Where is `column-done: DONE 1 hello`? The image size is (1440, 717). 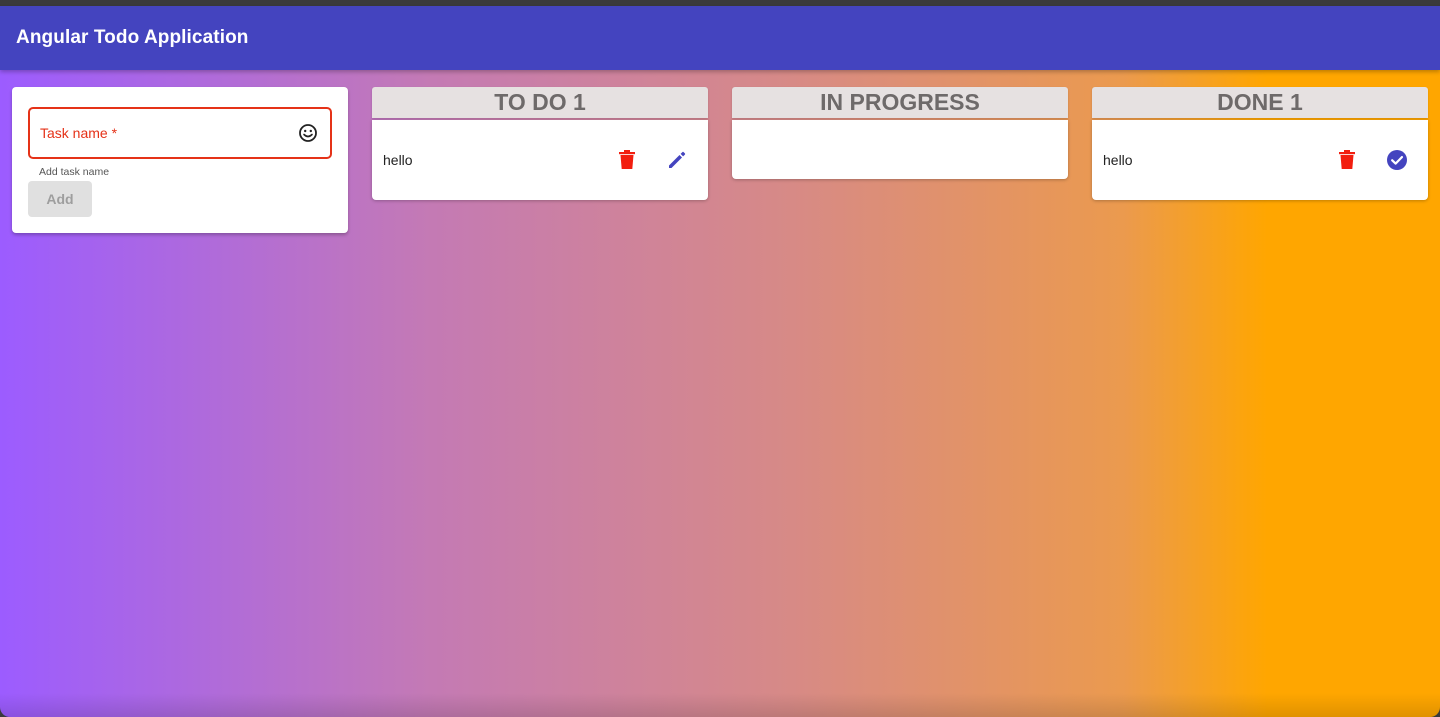 column-done: DONE 1 hello is located at coordinates (1260, 143).